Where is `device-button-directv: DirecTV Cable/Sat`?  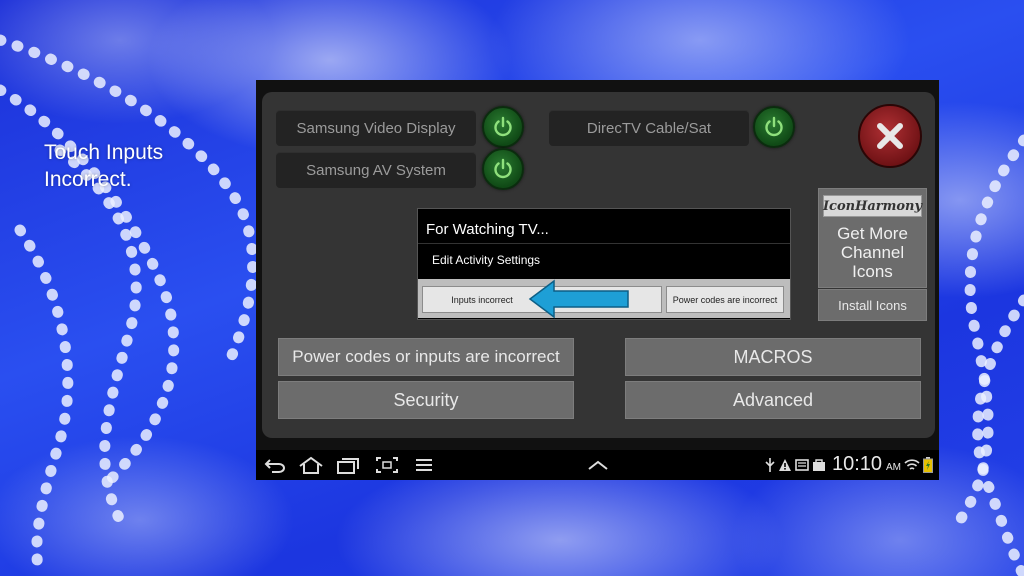
device-button-directv: DirecTV Cable/Sat is located at coordinates (649, 128).